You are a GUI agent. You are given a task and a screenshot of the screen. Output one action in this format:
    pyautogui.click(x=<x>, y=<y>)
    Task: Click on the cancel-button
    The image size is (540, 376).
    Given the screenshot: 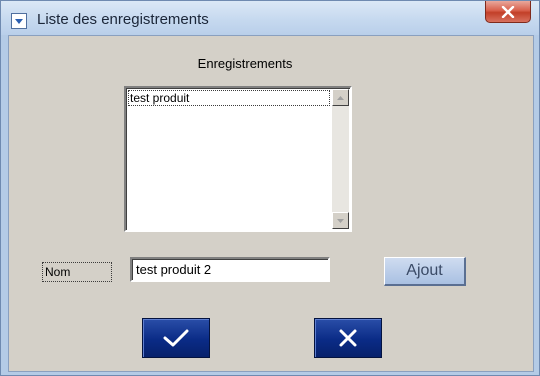 What is the action you would take?
    pyautogui.click(x=348, y=338)
    